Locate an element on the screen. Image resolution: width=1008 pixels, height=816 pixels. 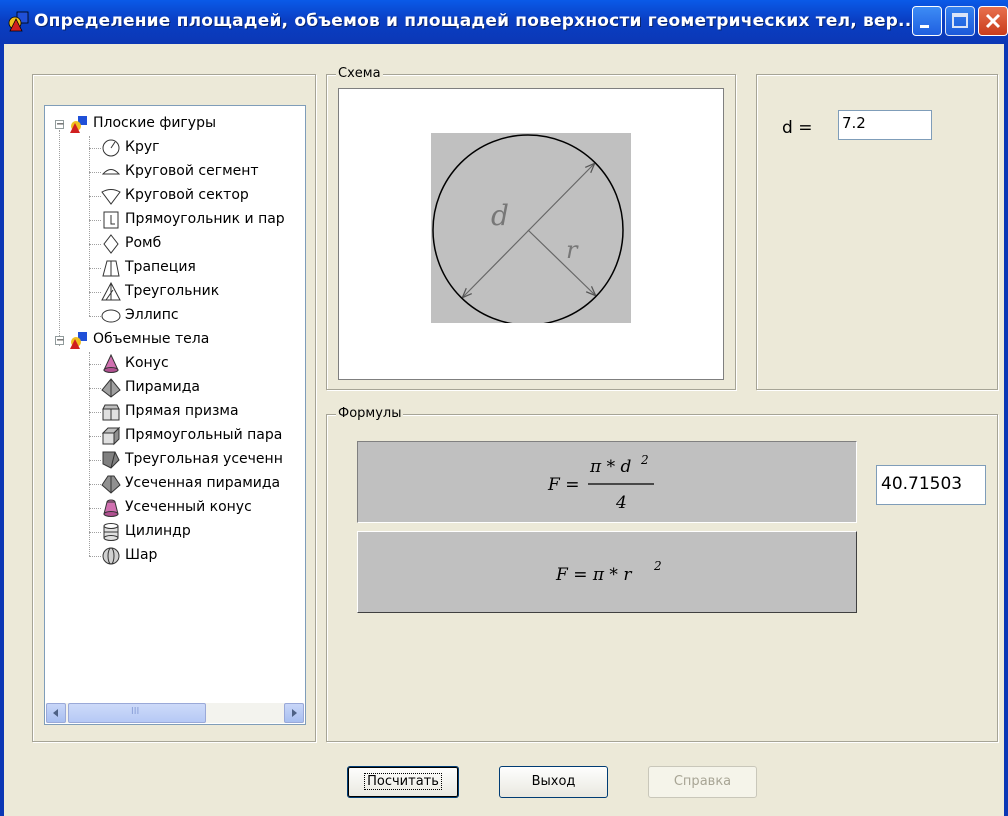
scroll-thumb: III is located at coordinates (137, 713).